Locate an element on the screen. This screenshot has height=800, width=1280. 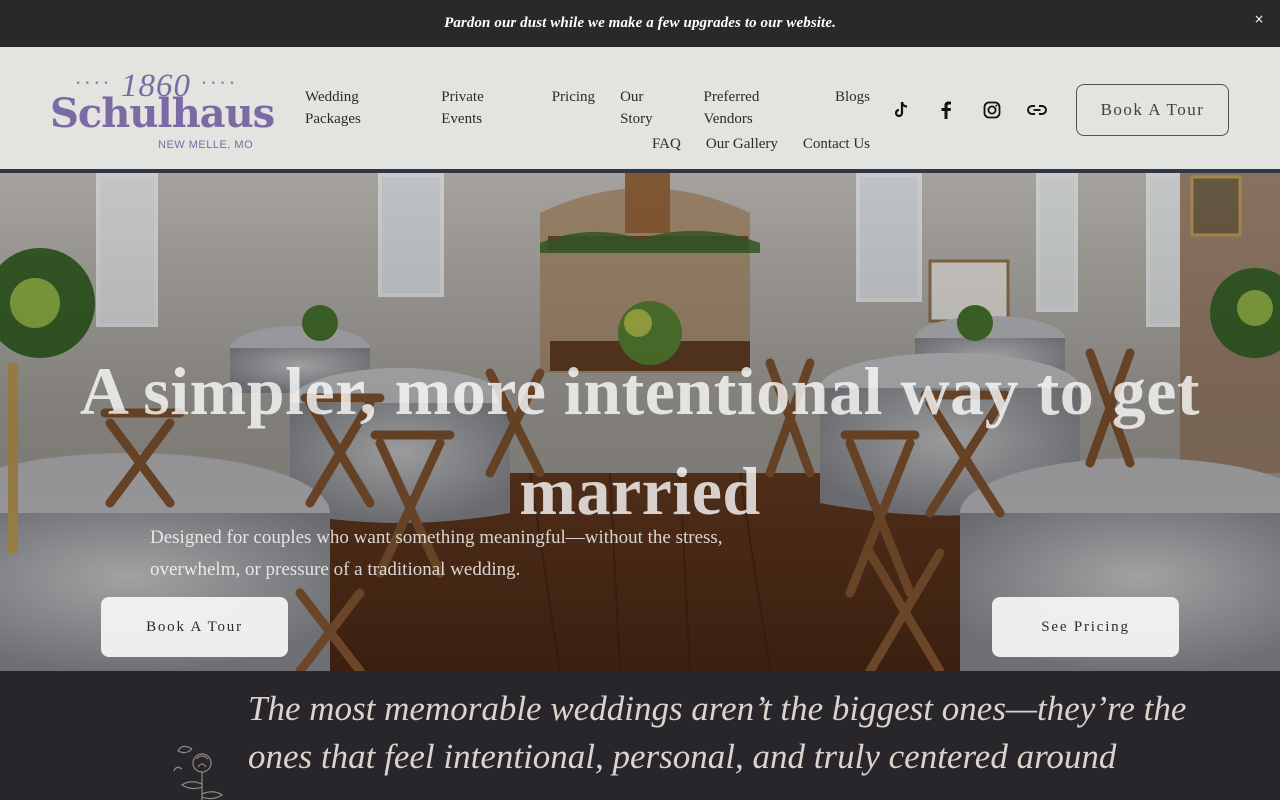
logo-location: NEW MELLE, MO is located at coordinates (206, 145).